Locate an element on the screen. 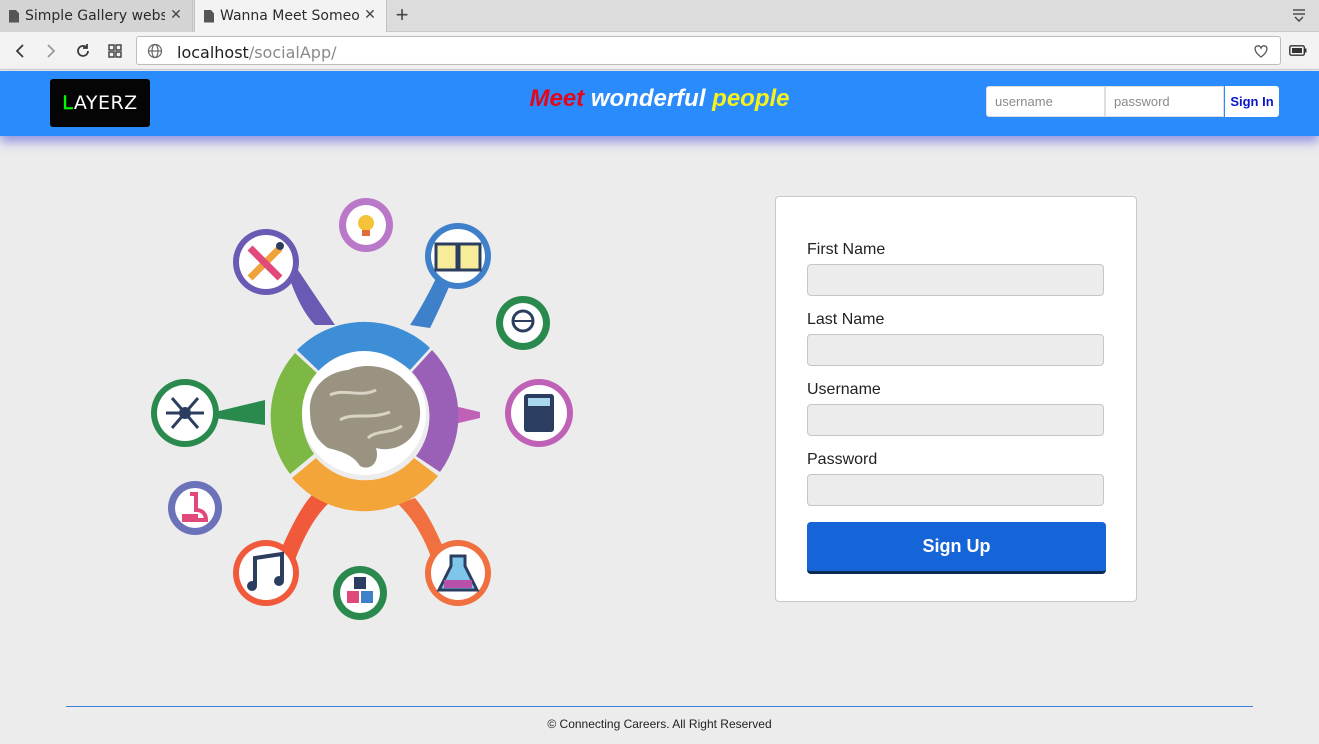  password-label: Password is located at coordinates (842, 459).